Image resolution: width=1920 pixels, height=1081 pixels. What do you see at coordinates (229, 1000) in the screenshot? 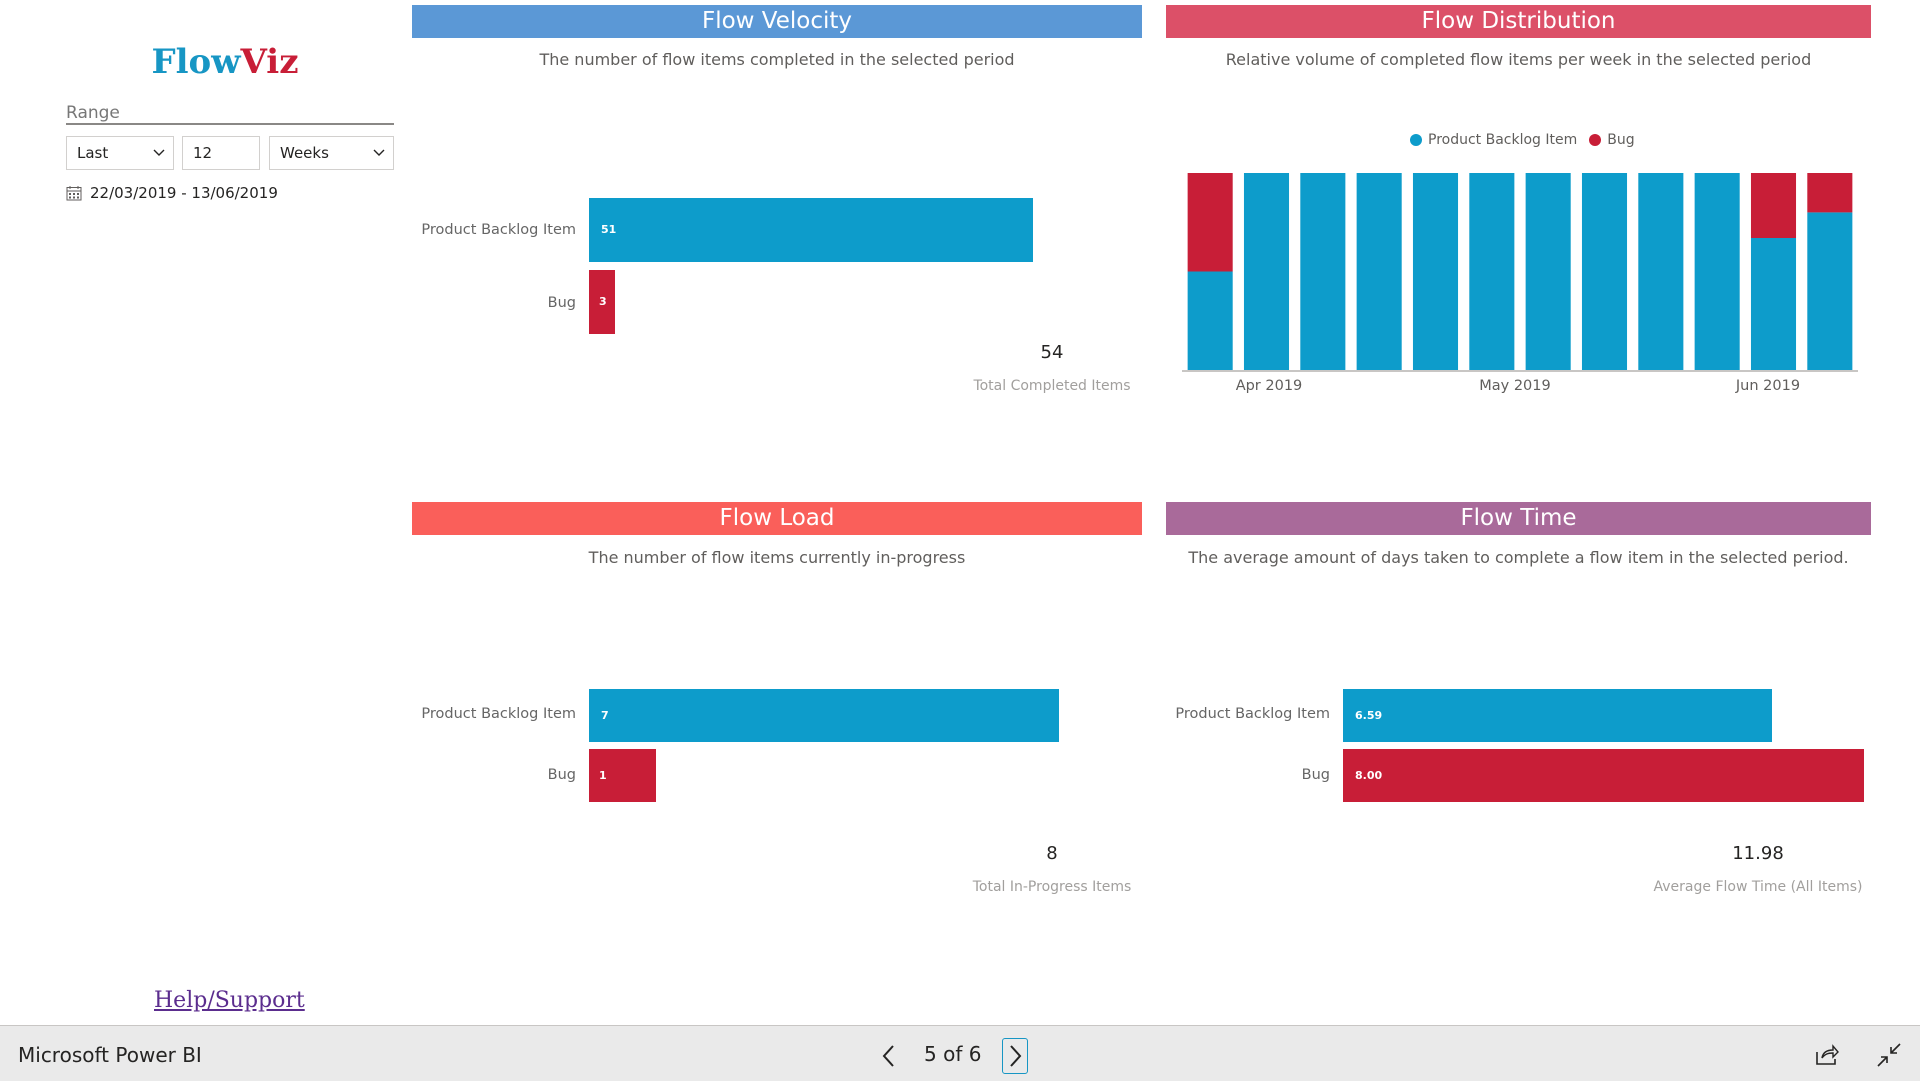
I see `help-support-link: Help/Support` at bounding box center [229, 1000].